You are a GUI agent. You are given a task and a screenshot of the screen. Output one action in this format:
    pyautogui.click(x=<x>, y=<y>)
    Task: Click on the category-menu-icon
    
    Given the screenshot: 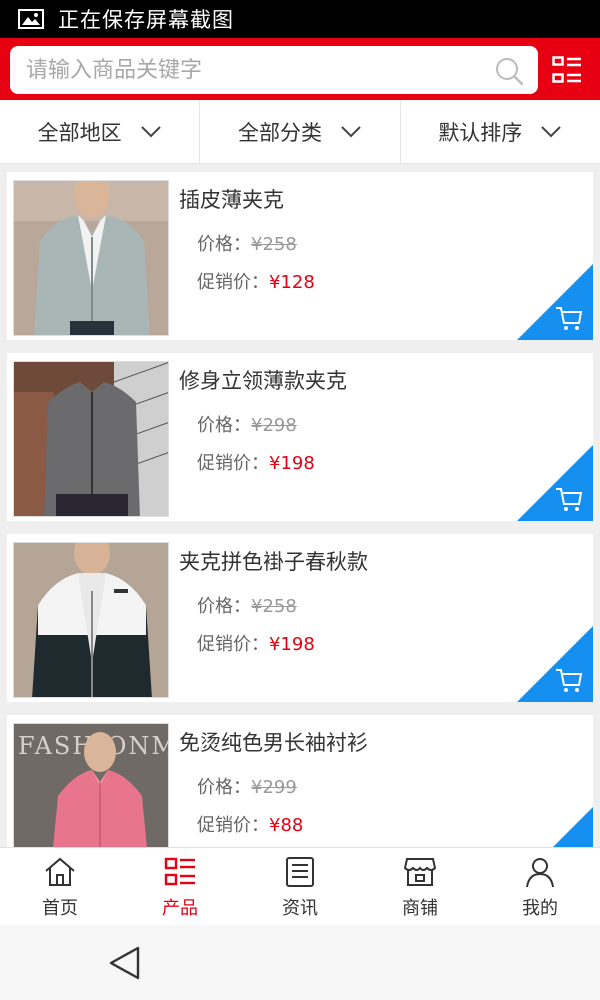 What is the action you would take?
    pyautogui.click(x=567, y=70)
    